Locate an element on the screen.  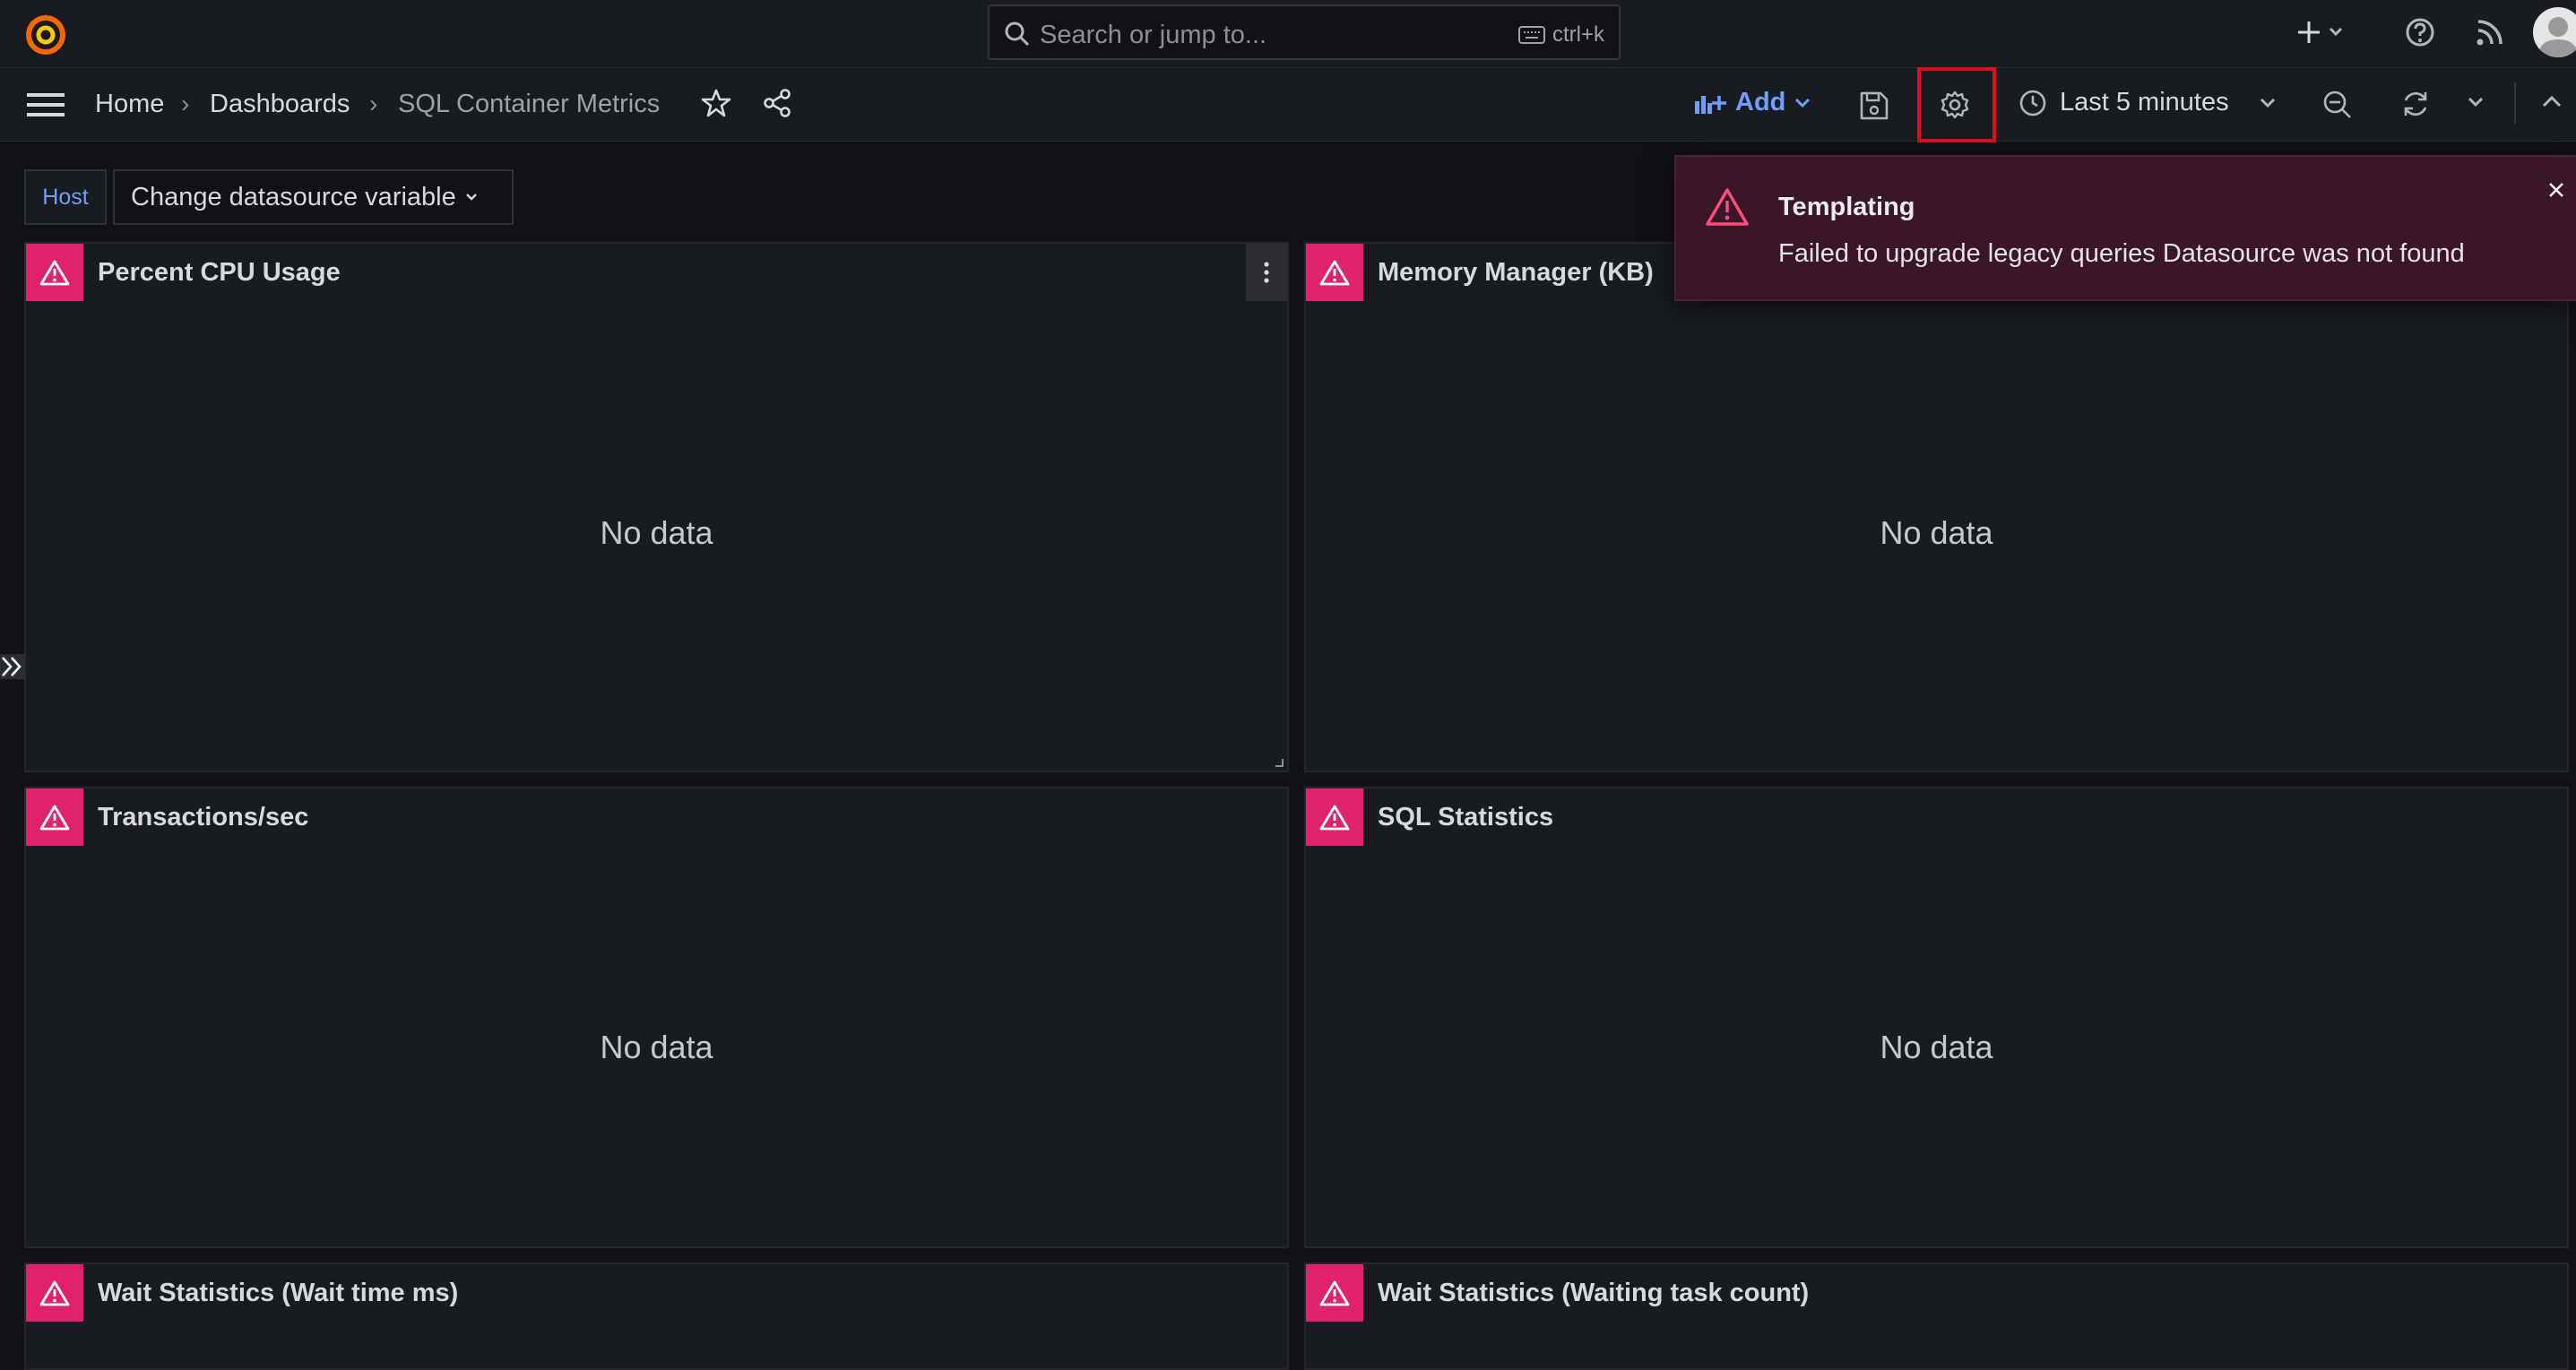
top-bar: Search or jump to... ctrl+k is located at coordinates (1288, 34).